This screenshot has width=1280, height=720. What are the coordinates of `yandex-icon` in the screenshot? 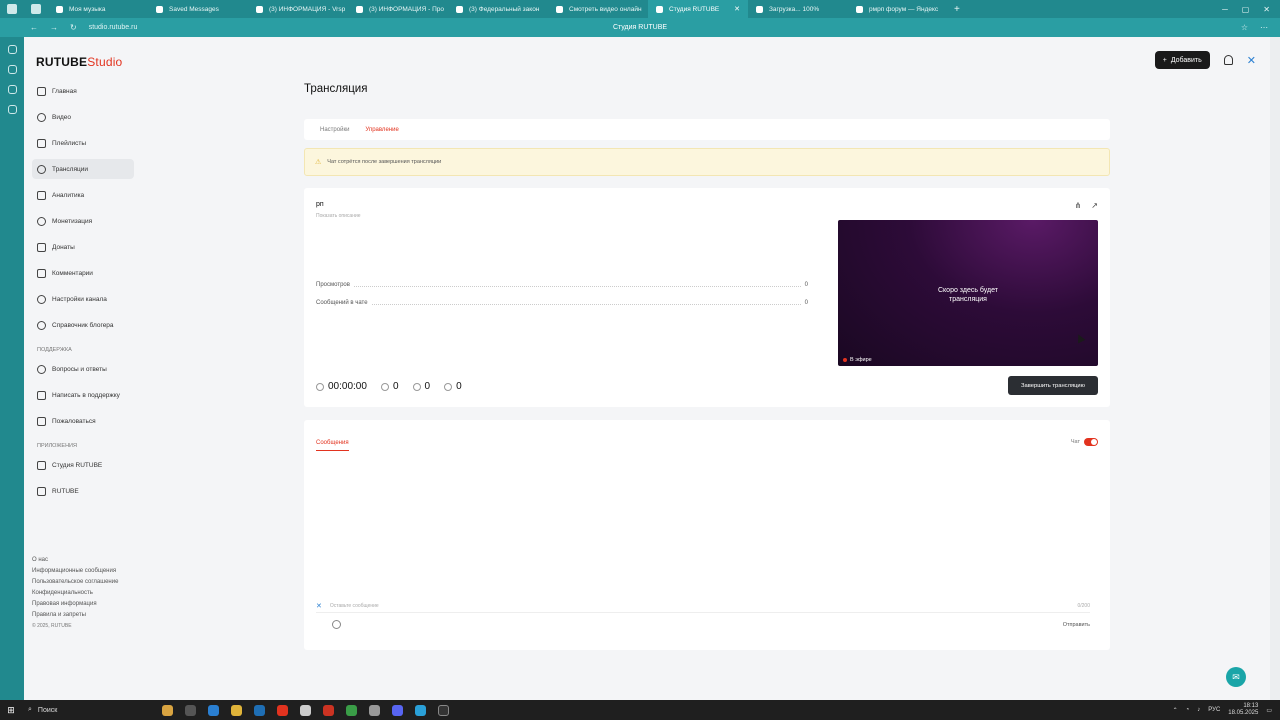 It's located at (282, 710).